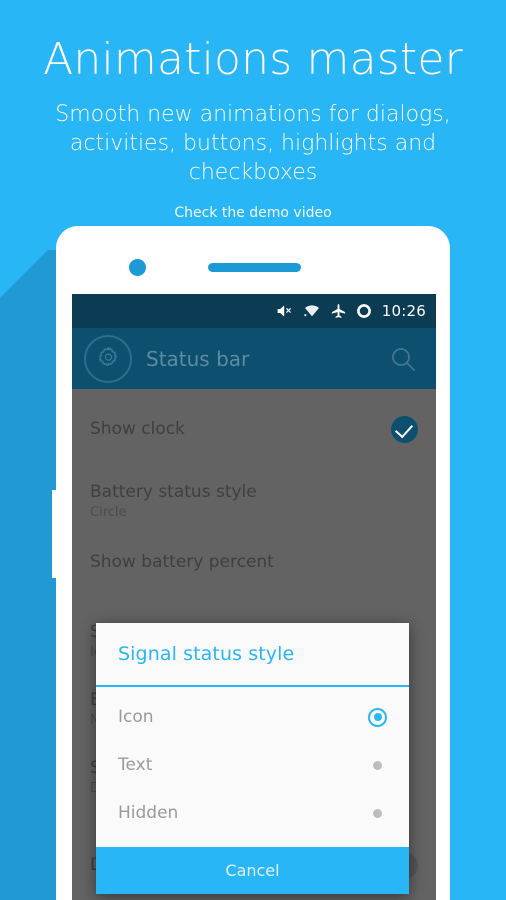 The height and width of the screenshot is (900, 506). Describe the element at coordinates (254, 503) in the screenshot. I see `list-item: Battery status style Circle` at that location.